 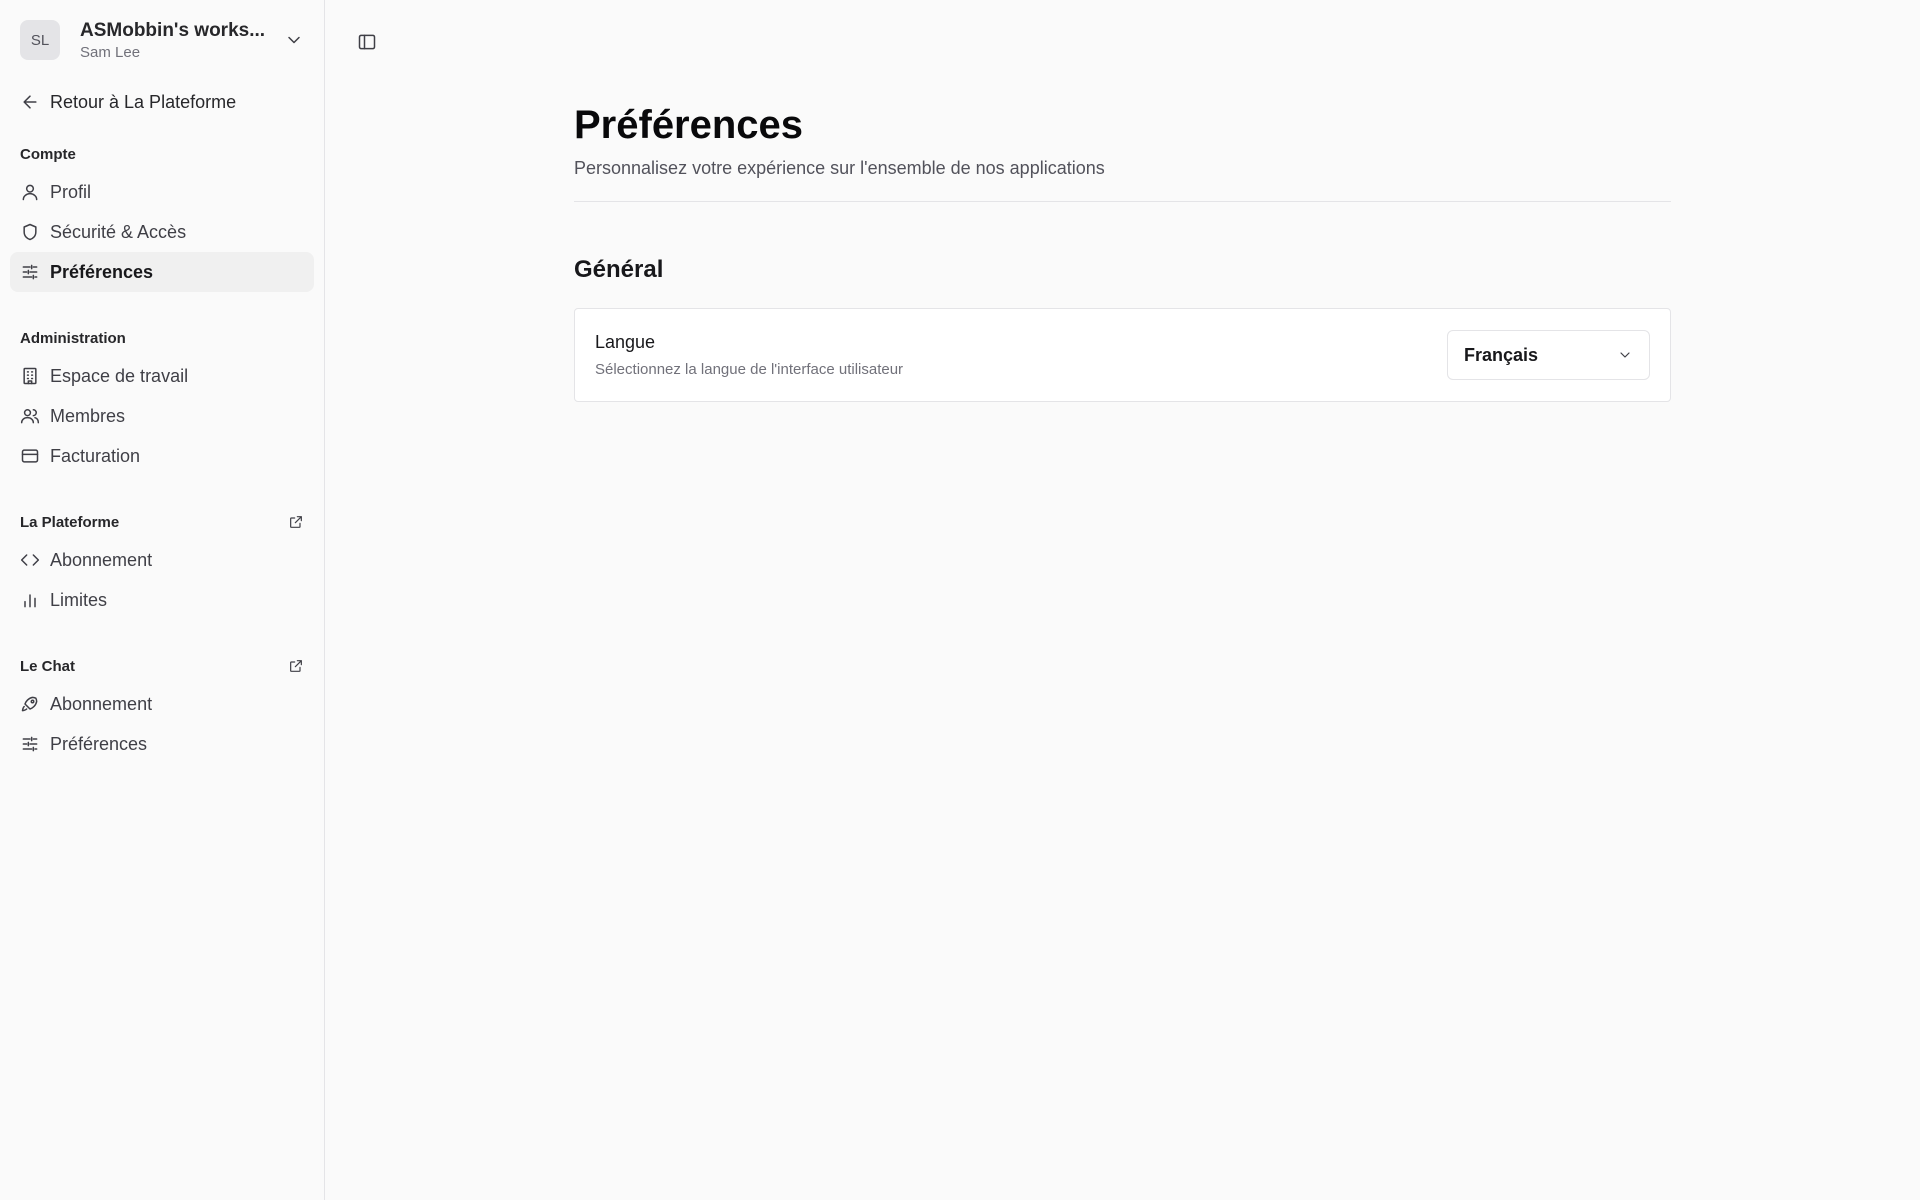 What do you see at coordinates (162, 192) in the screenshot?
I see `sidebar-item-profil: Profil` at bounding box center [162, 192].